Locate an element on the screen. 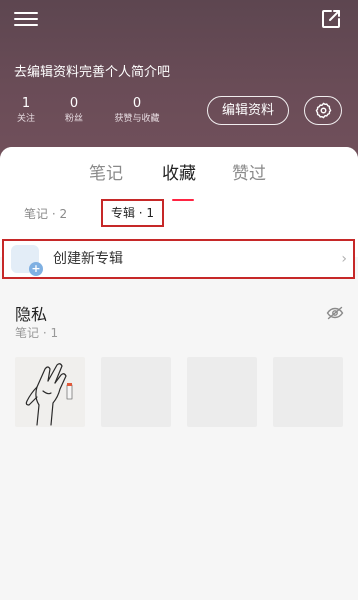  tab-notes: 笔记 is located at coordinates (106, 171).